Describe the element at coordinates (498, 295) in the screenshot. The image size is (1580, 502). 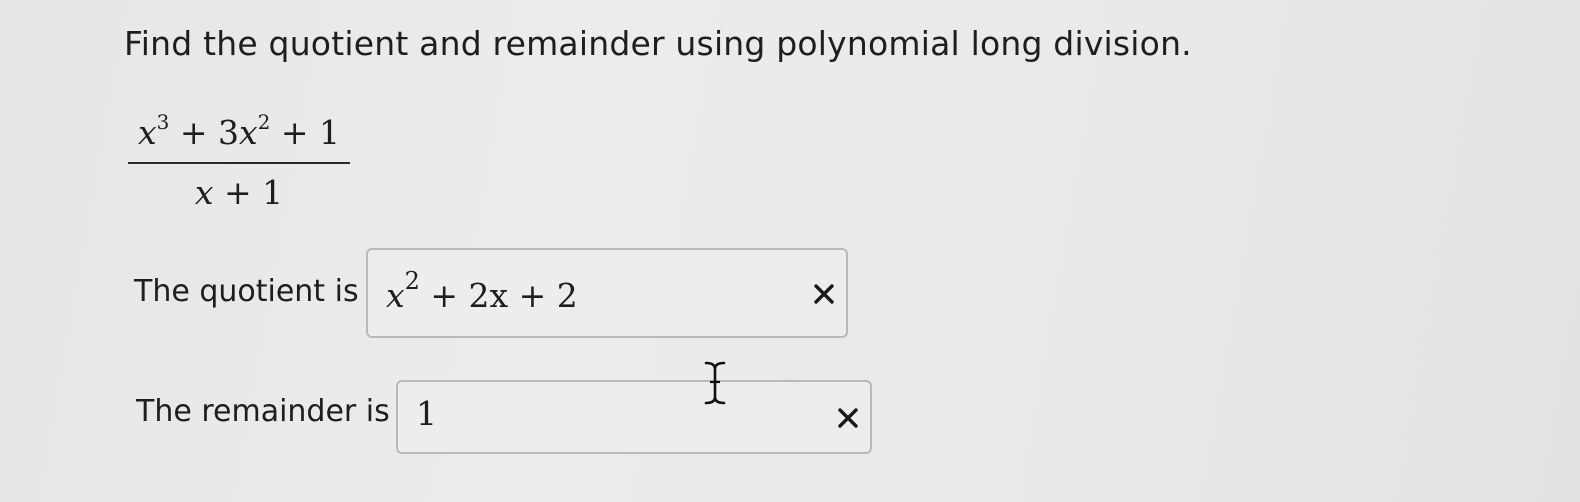
I see `quotient-rest: + 2x + 2` at that location.